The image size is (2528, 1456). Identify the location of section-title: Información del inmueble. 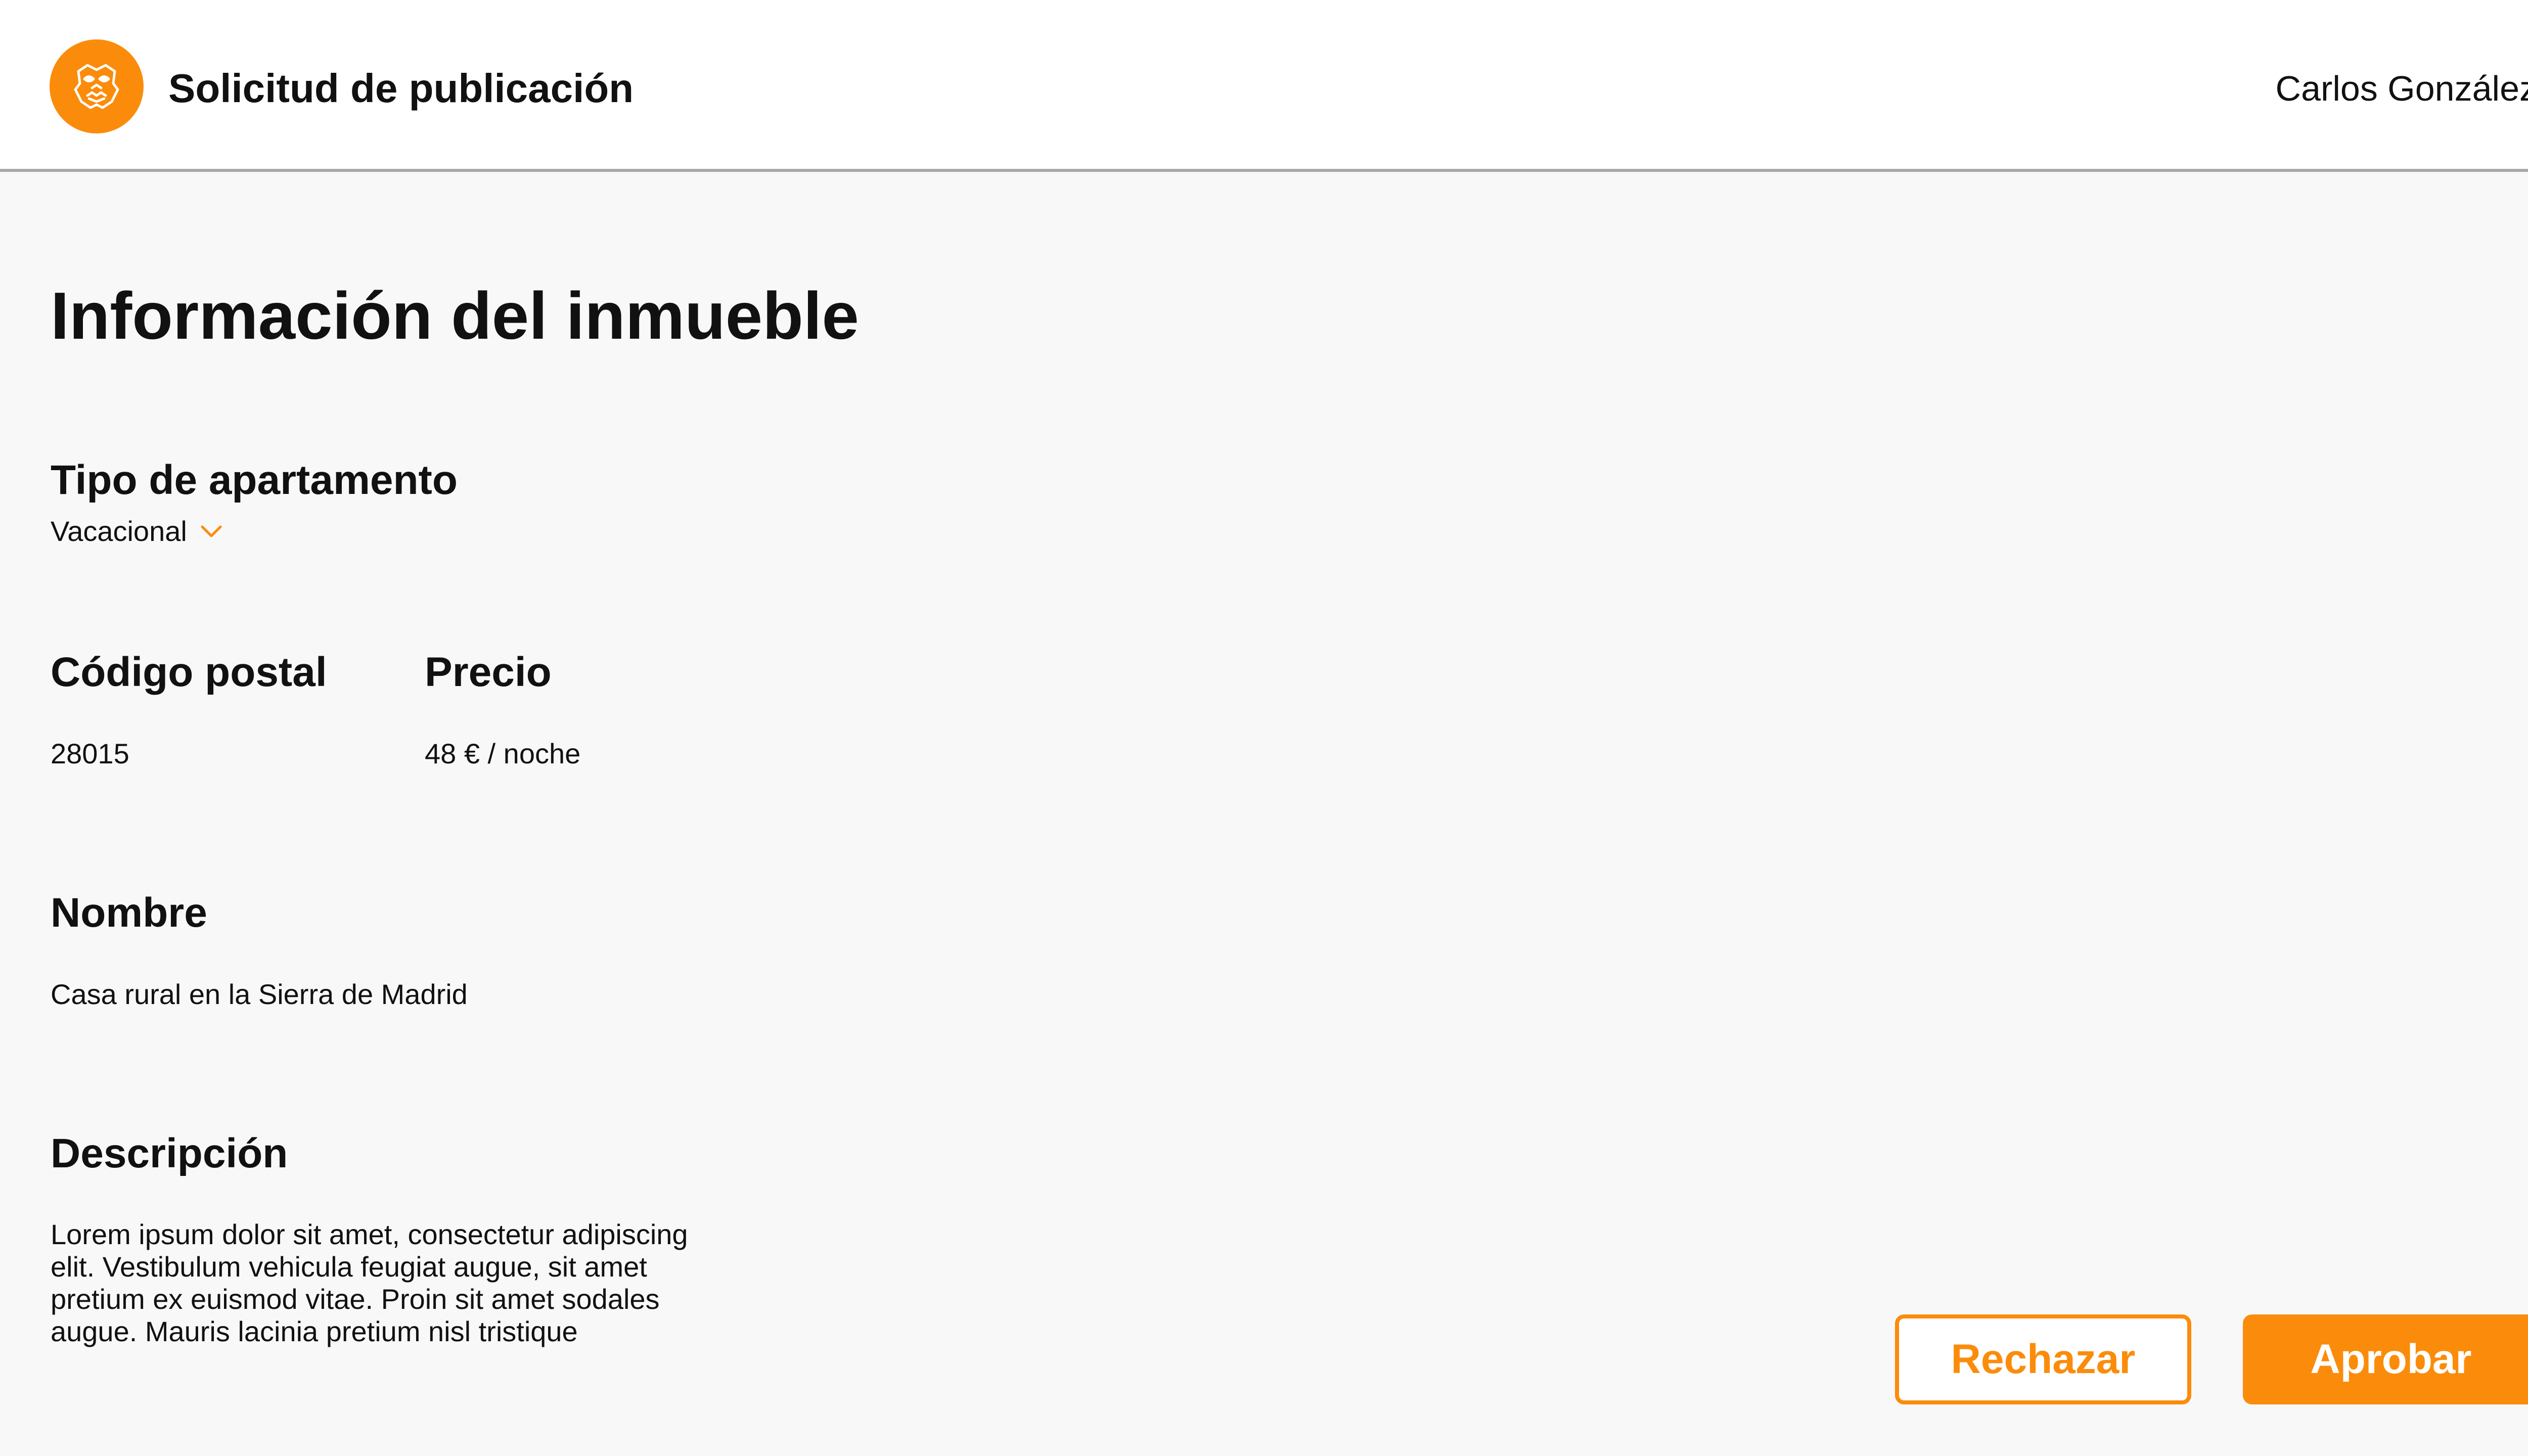
(455, 316).